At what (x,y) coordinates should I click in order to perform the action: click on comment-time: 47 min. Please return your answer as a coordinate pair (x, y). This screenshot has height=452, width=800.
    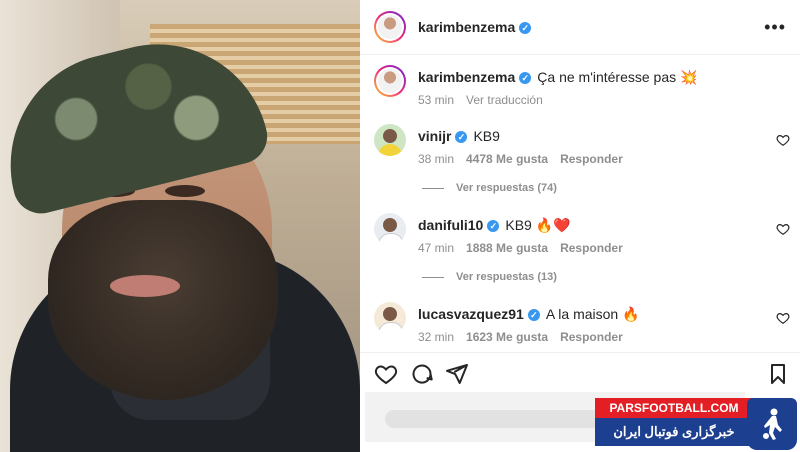
    Looking at the image, I should click on (436, 248).